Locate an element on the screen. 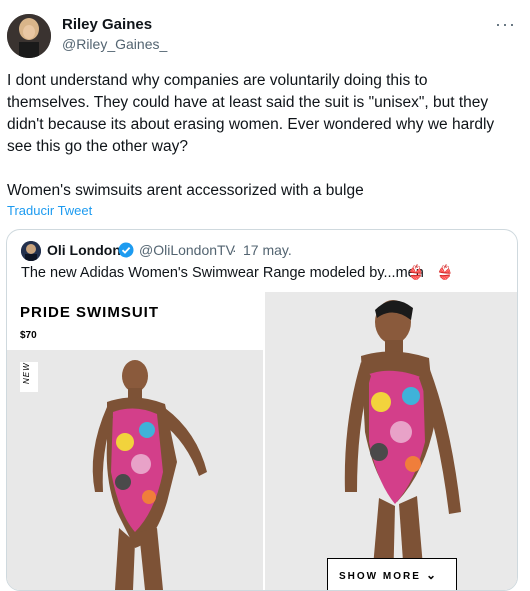 This screenshot has height=591, width=530. author-handle: @Riley_Gaines_ is located at coordinates (114, 44).